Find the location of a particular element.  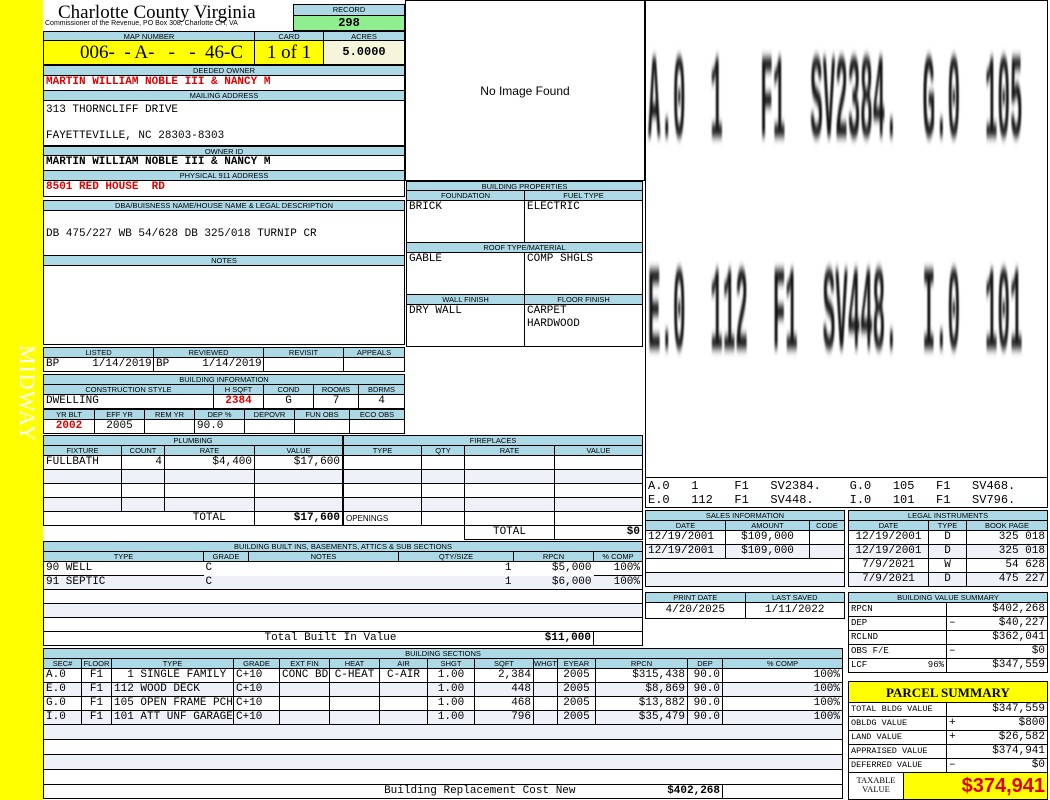

section-cell: C-AIR is located at coordinates (403, 675).